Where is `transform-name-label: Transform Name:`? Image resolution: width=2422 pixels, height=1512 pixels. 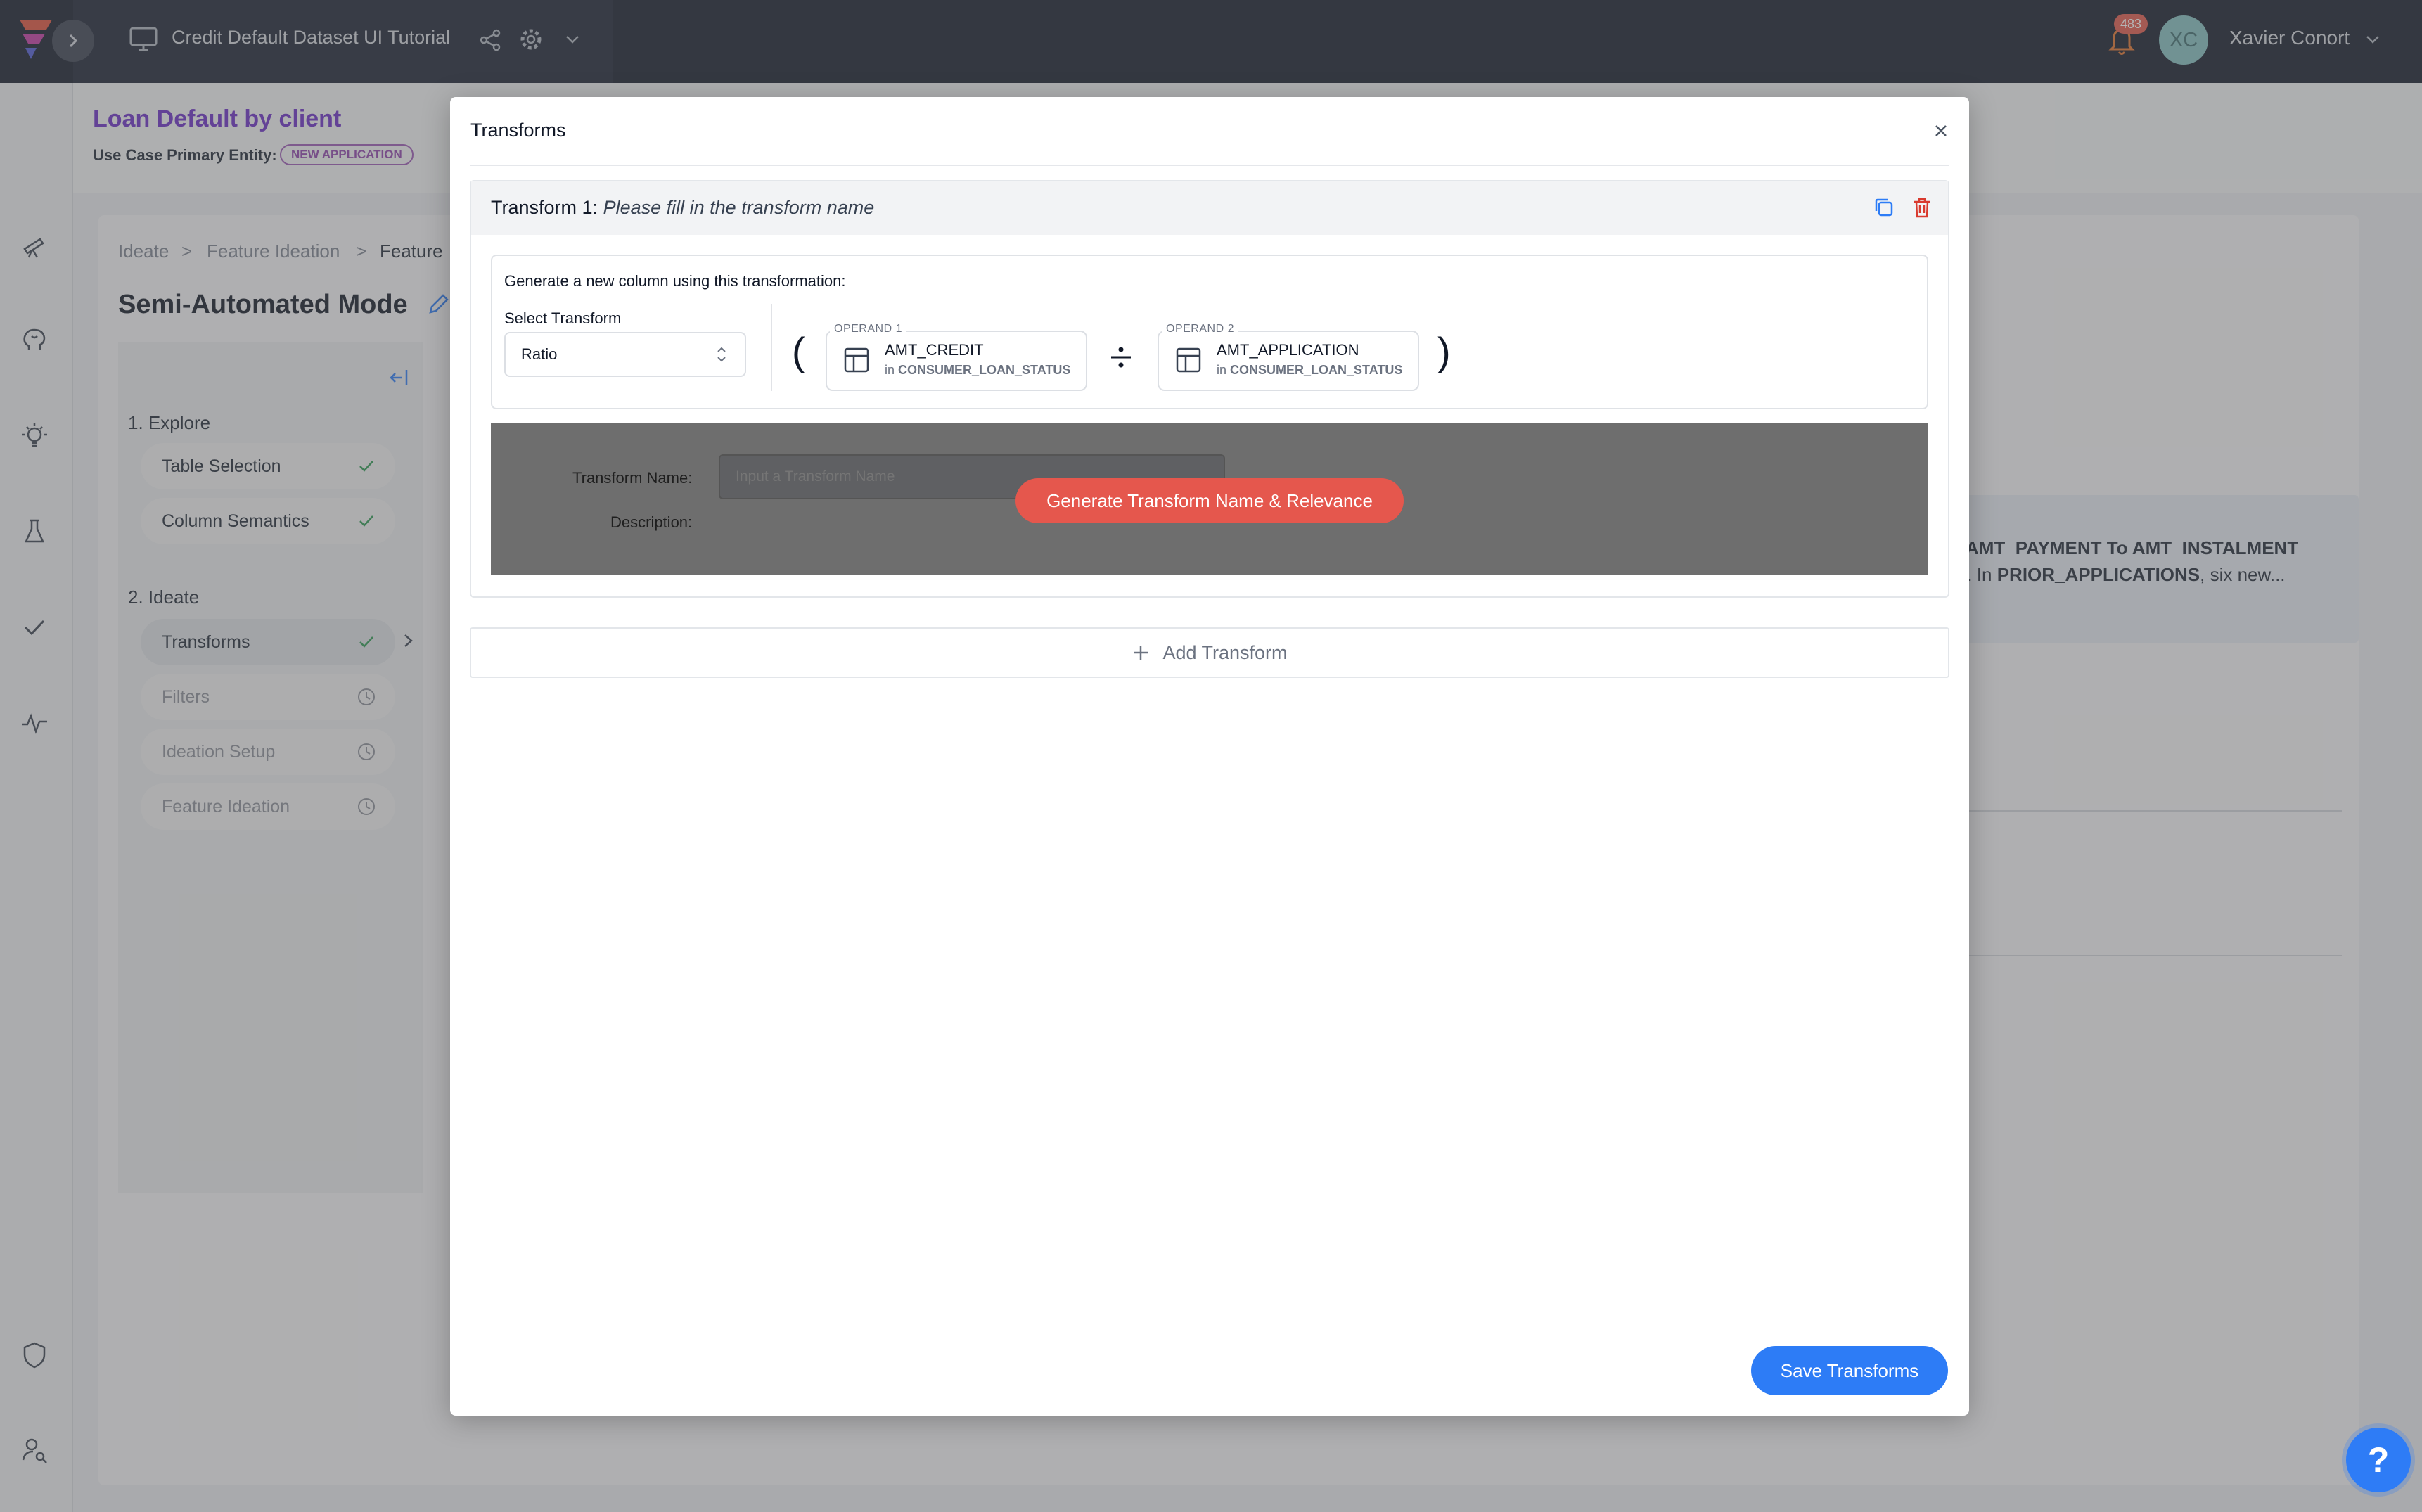
transform-name-label: Transform Name: is located at coordinates (632, 478).